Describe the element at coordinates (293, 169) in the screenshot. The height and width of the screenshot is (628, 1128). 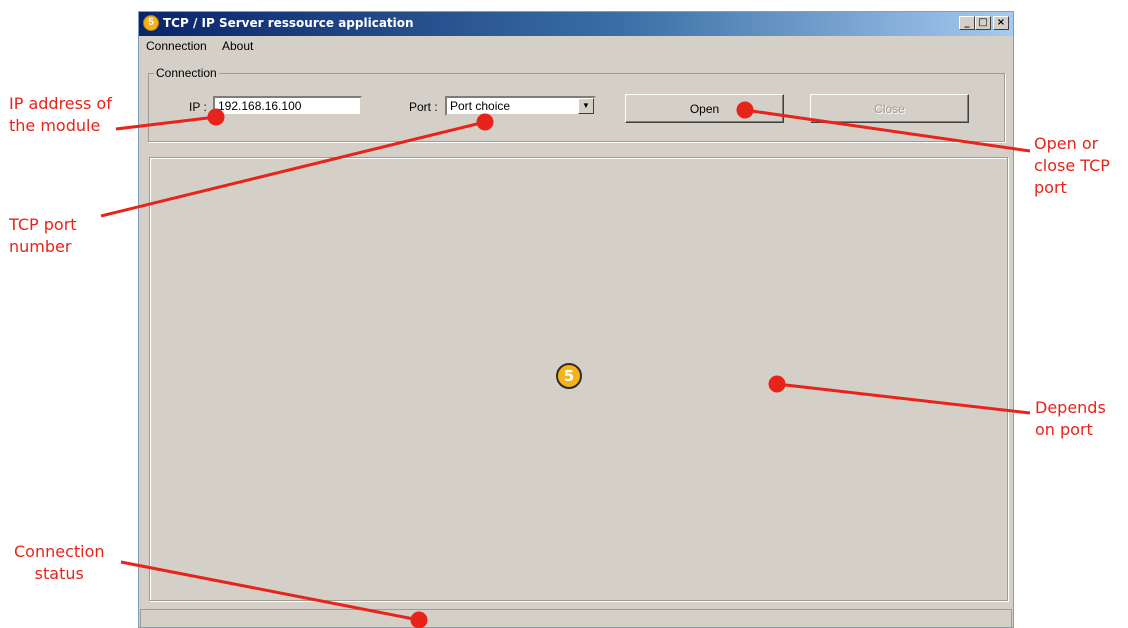
I see `pointer-line-port` at that location.